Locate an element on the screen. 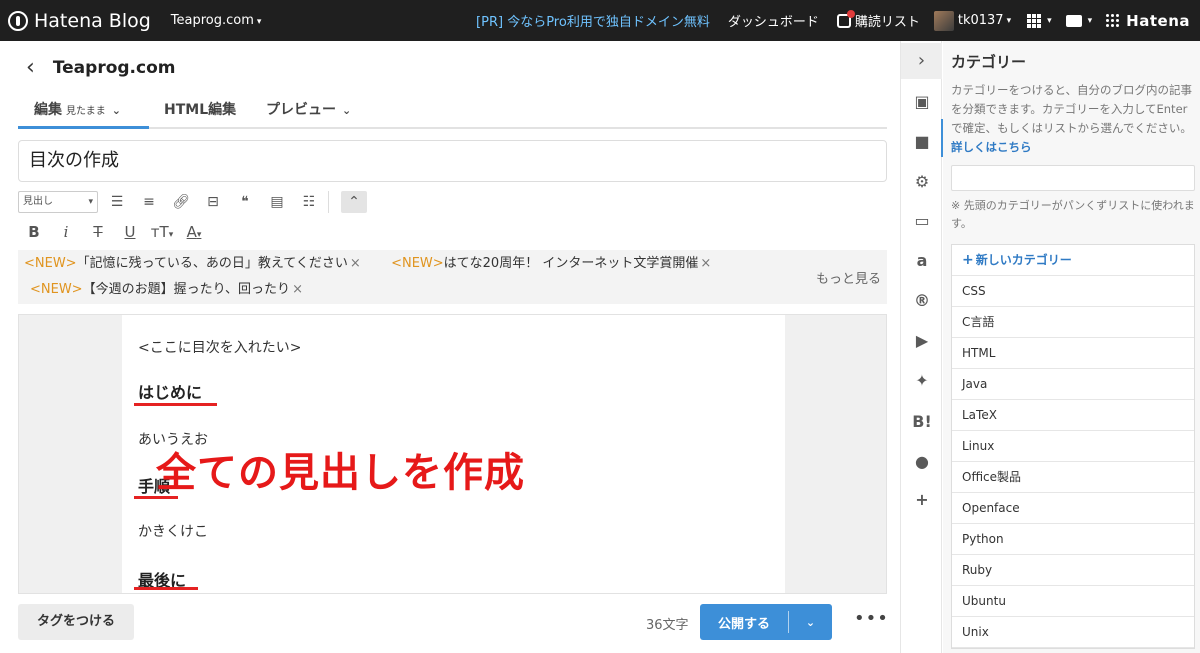  text-color-icon: A▾ is located at coordinates (194, 232).